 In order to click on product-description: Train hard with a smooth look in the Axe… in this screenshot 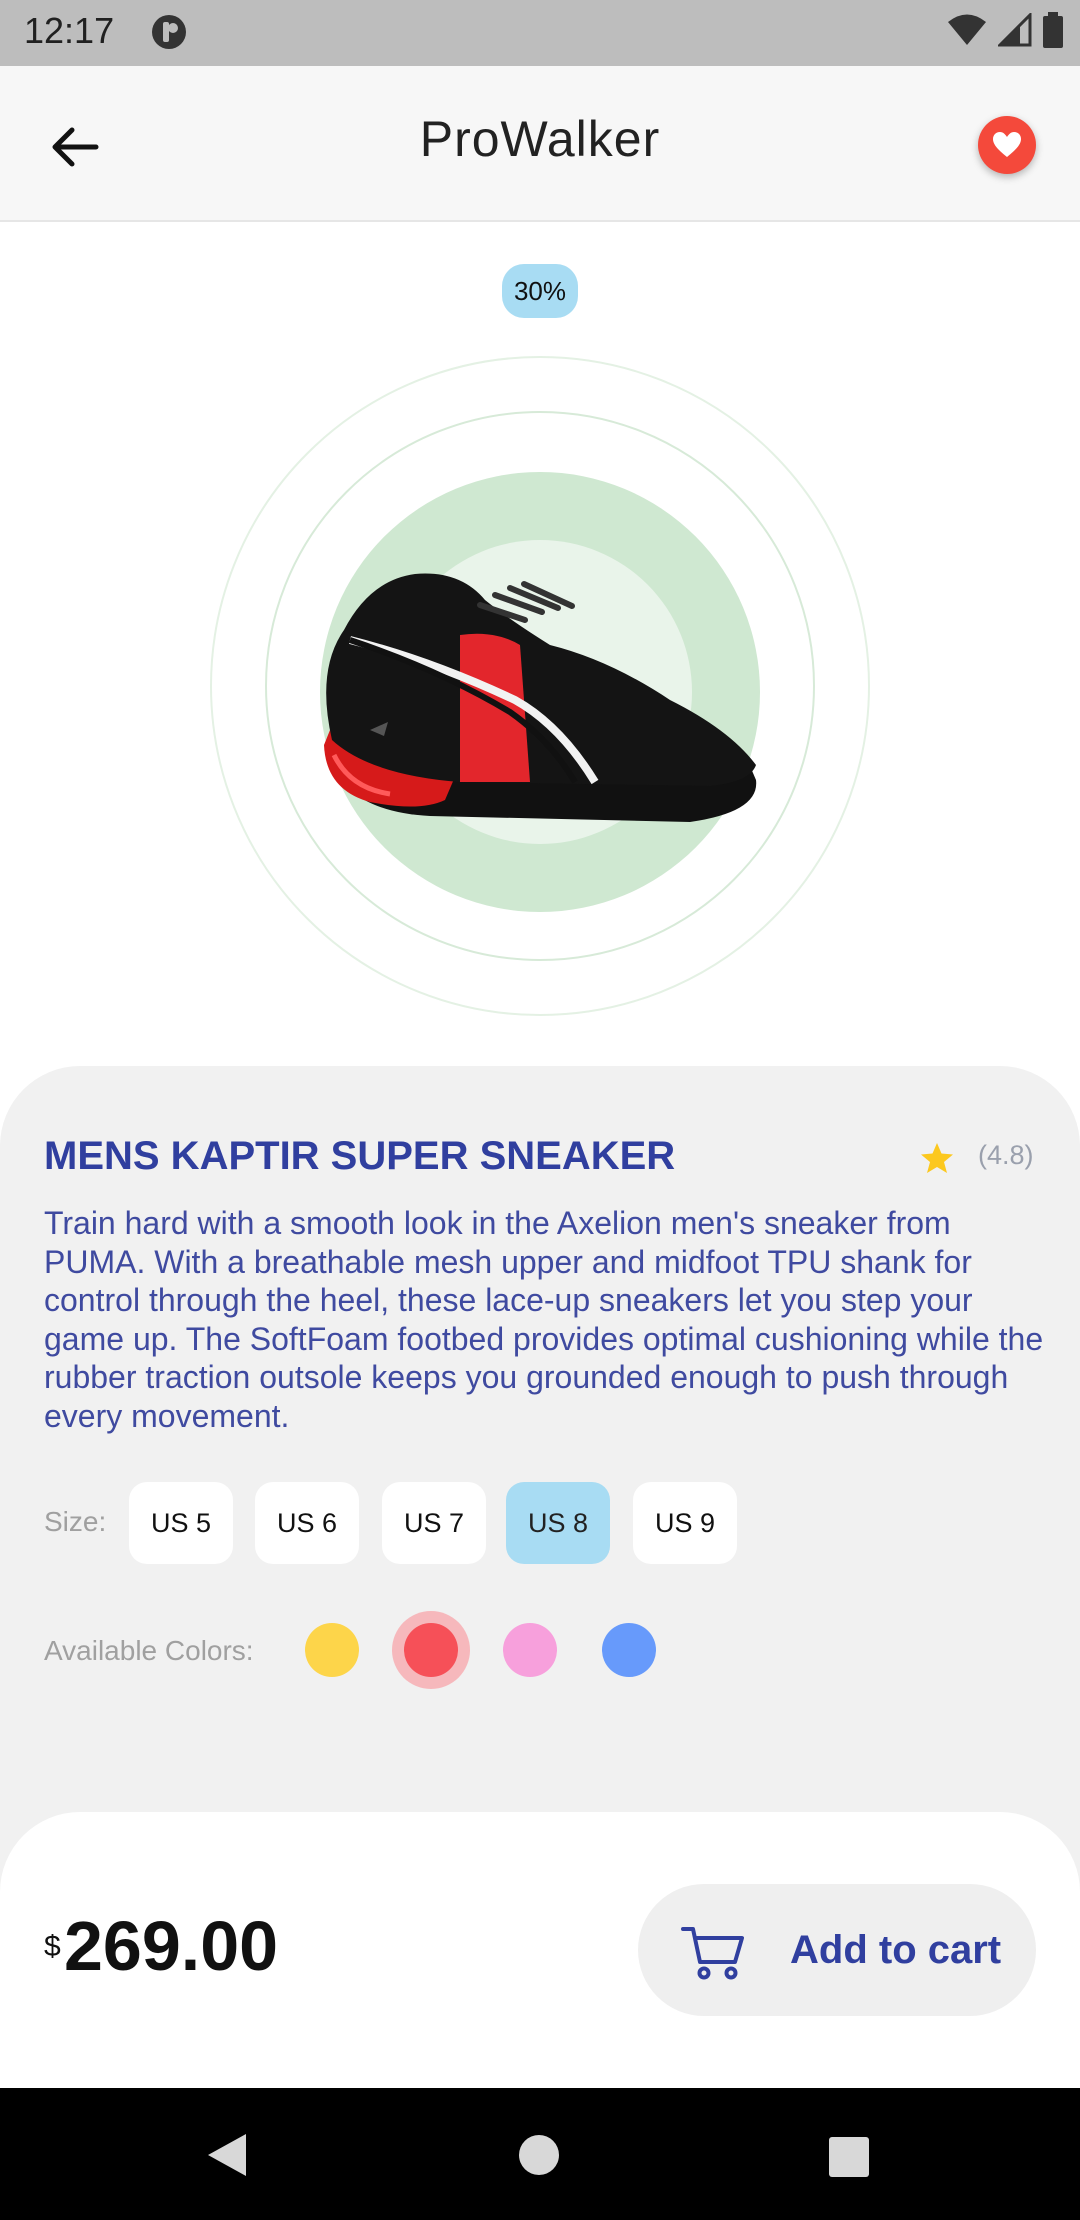, I will do `click(544, 1319)`.